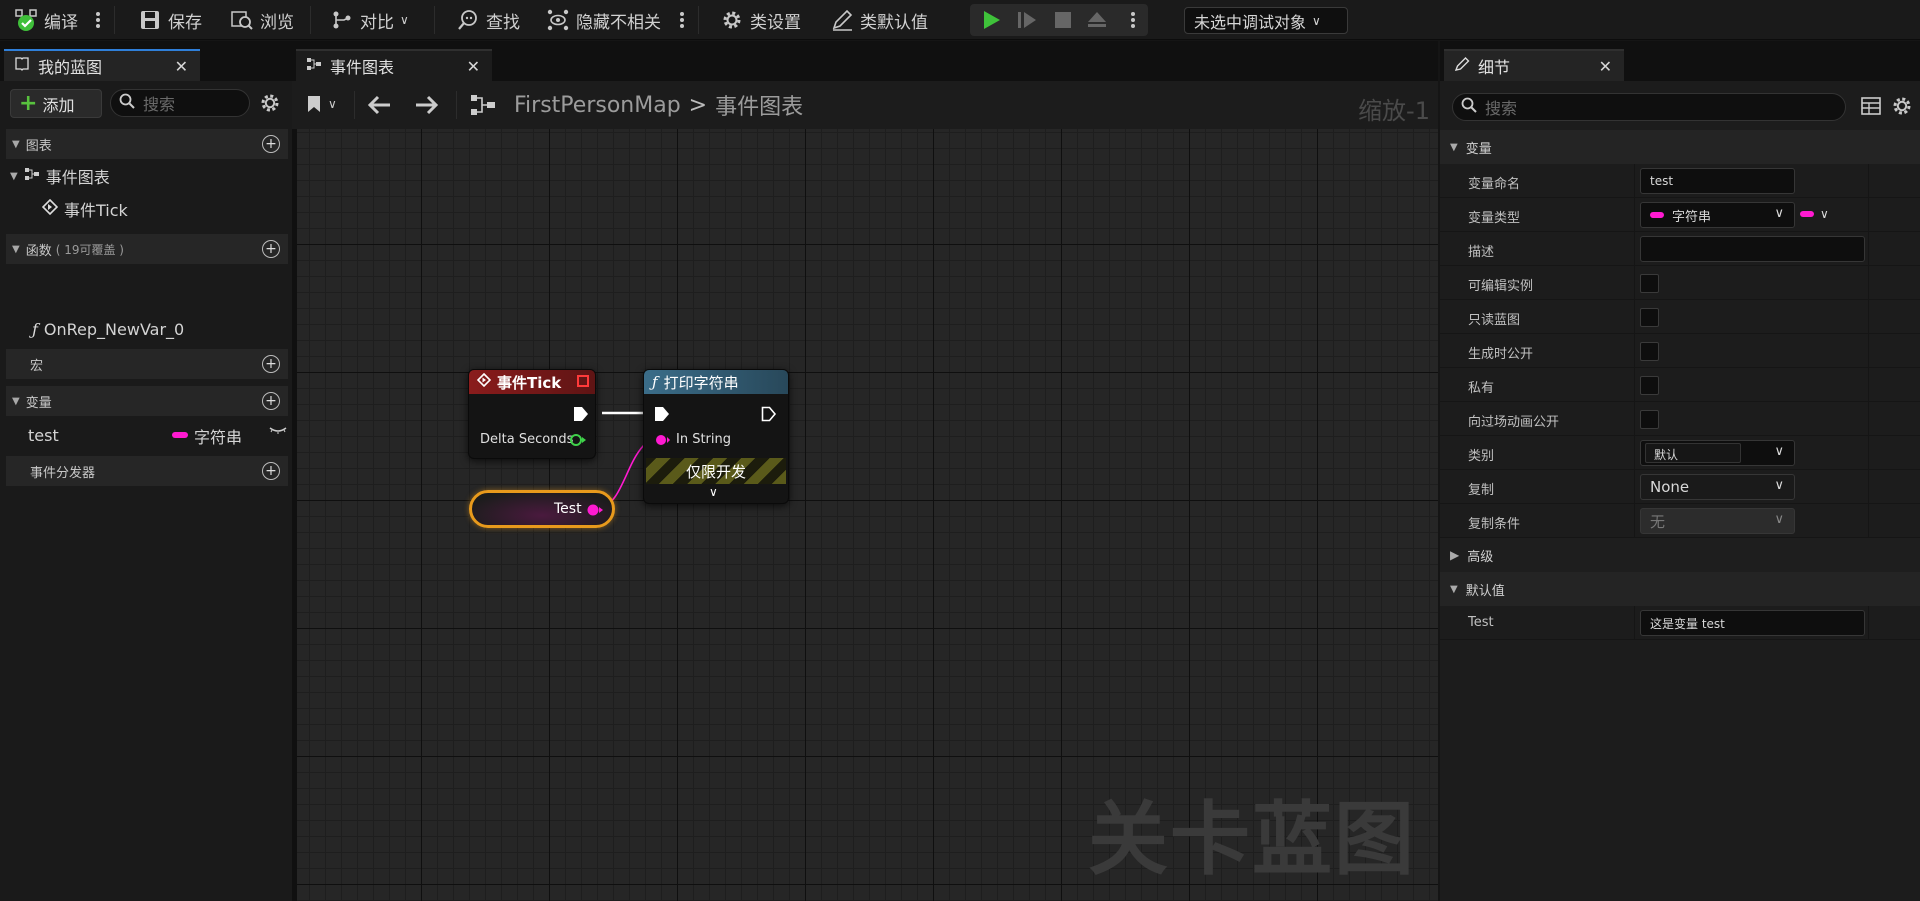 The height and width of the screenshot is (901, 1920). What do you see at coordinates (532, 414) in the screenshot?
I see `node-event-tick: 事件Tick Delta Seconds` at bounding box center [532, 414].